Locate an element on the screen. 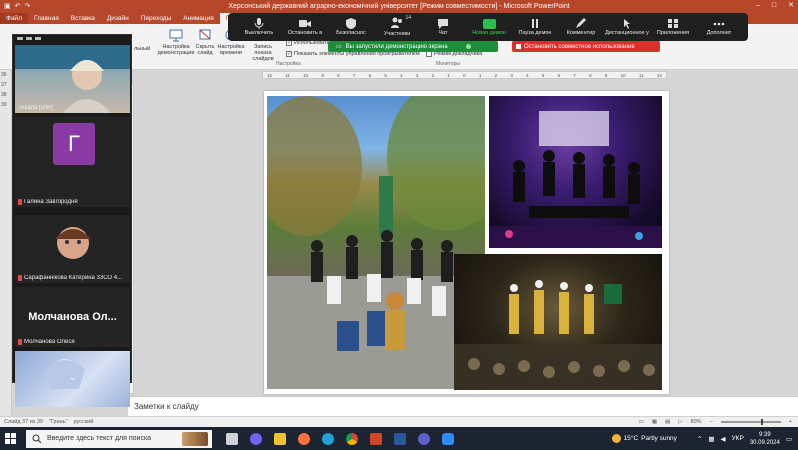 This screenshot has height=450, width=798. new-share-button: Новая демон is located at coordinates (489, 27).